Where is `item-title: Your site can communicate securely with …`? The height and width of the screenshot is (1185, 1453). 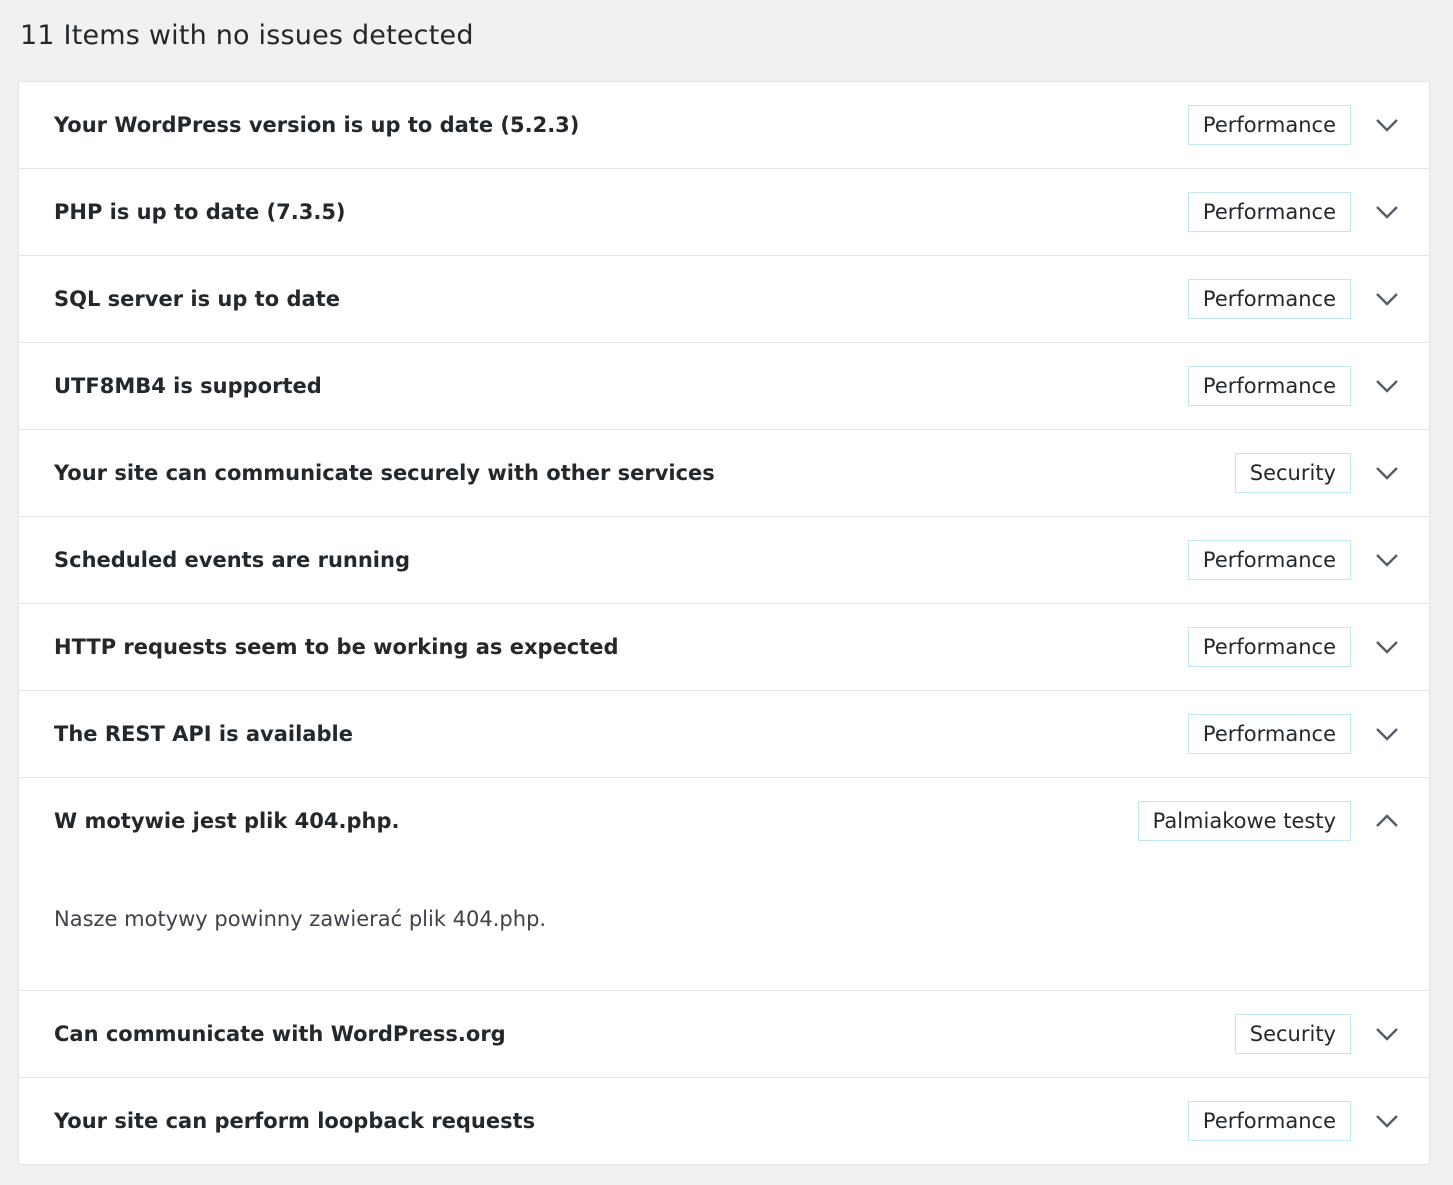
item-title: Your site can communicate securely with … is located at coordinates (384, 473).